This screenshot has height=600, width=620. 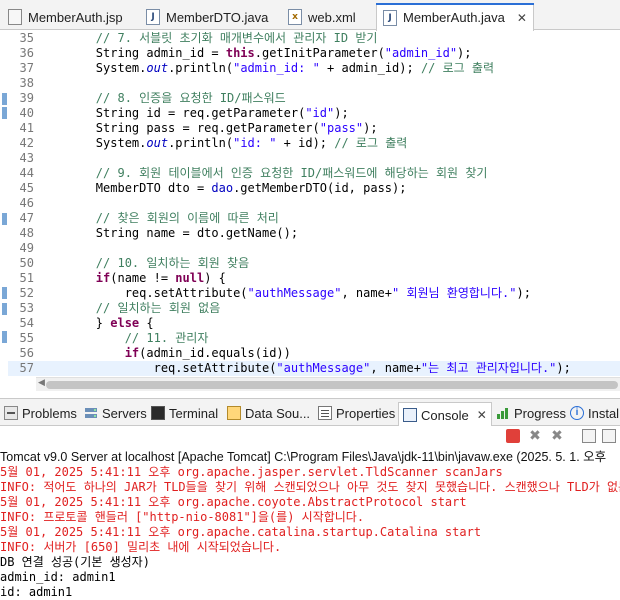 I want to click on tab-servers: Servers, so click(x=115, y=413).